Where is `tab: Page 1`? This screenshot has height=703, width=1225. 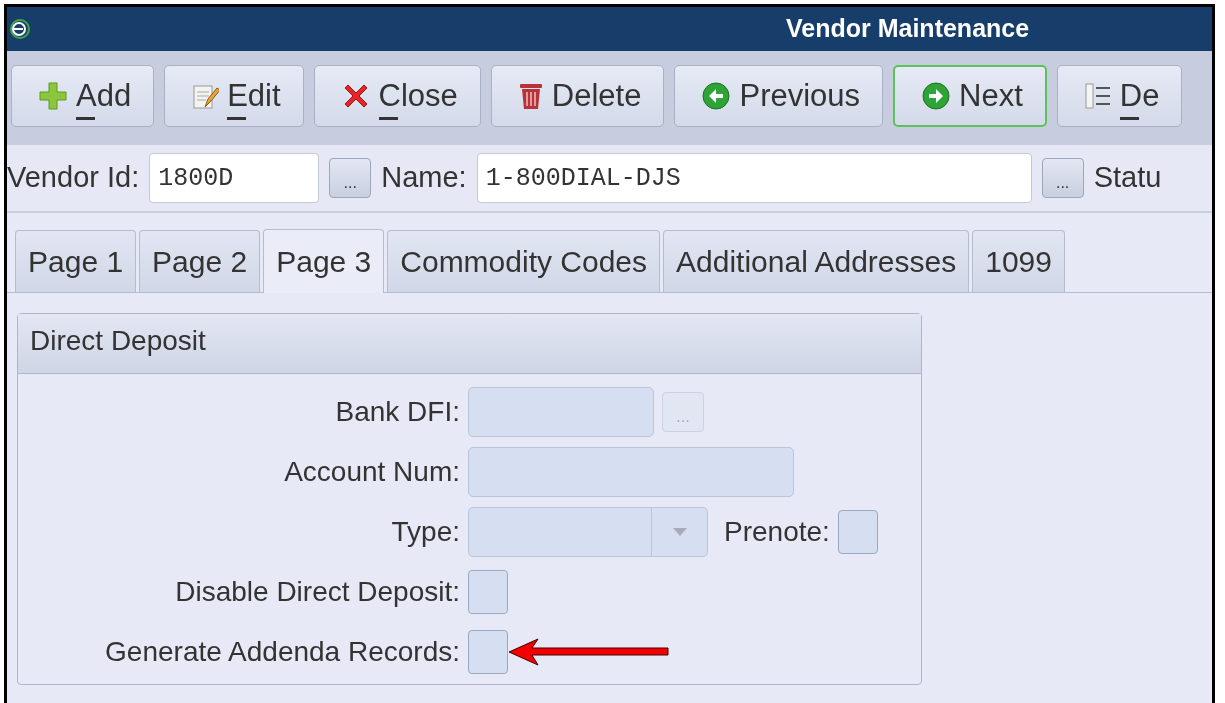 tab: Page 1 is located at coordinates (76, 261).